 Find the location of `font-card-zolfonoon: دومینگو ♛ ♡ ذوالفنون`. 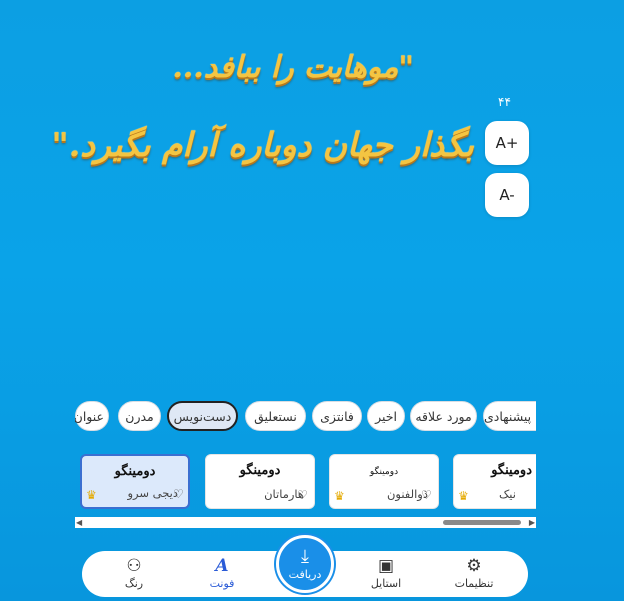

font-card-zolfonoon: دومینگو ♛ ♡ ذوالفنون is located at coordinates (384, 481).